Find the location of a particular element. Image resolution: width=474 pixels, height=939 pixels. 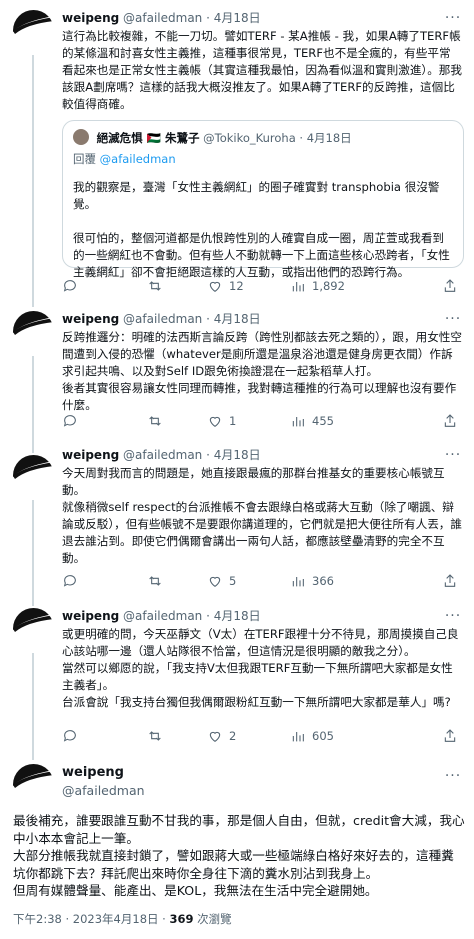

views-label: 次瀏覽 is located at coordinates (214, 919).